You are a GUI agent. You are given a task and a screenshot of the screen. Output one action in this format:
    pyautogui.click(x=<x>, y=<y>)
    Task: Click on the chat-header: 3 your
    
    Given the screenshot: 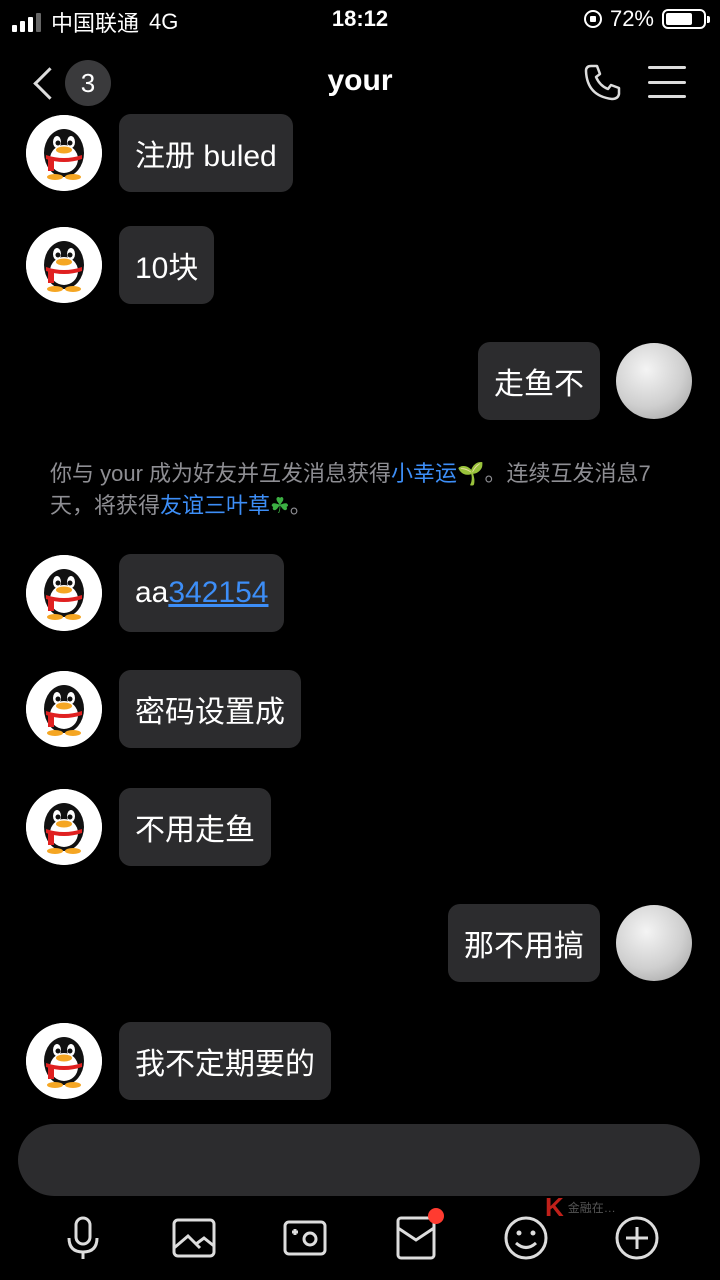 What is the action you would take?
    pyautogui.click(x=360, y=83)
    